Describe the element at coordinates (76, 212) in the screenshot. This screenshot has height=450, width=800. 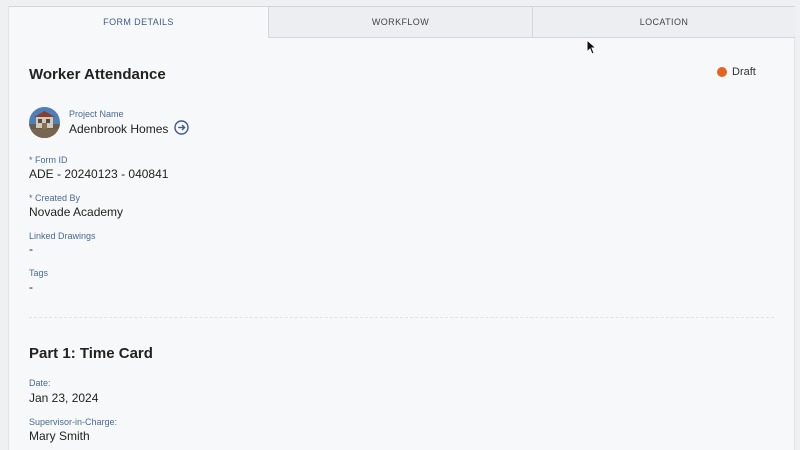
I see `created-by-value: Novade Academy` at that location.